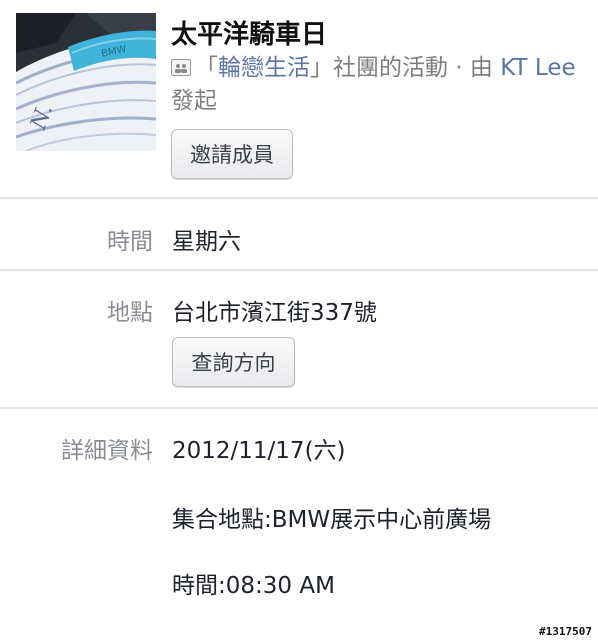  I want to click on event-title: 太平洋騎車日, so click(249, 35).